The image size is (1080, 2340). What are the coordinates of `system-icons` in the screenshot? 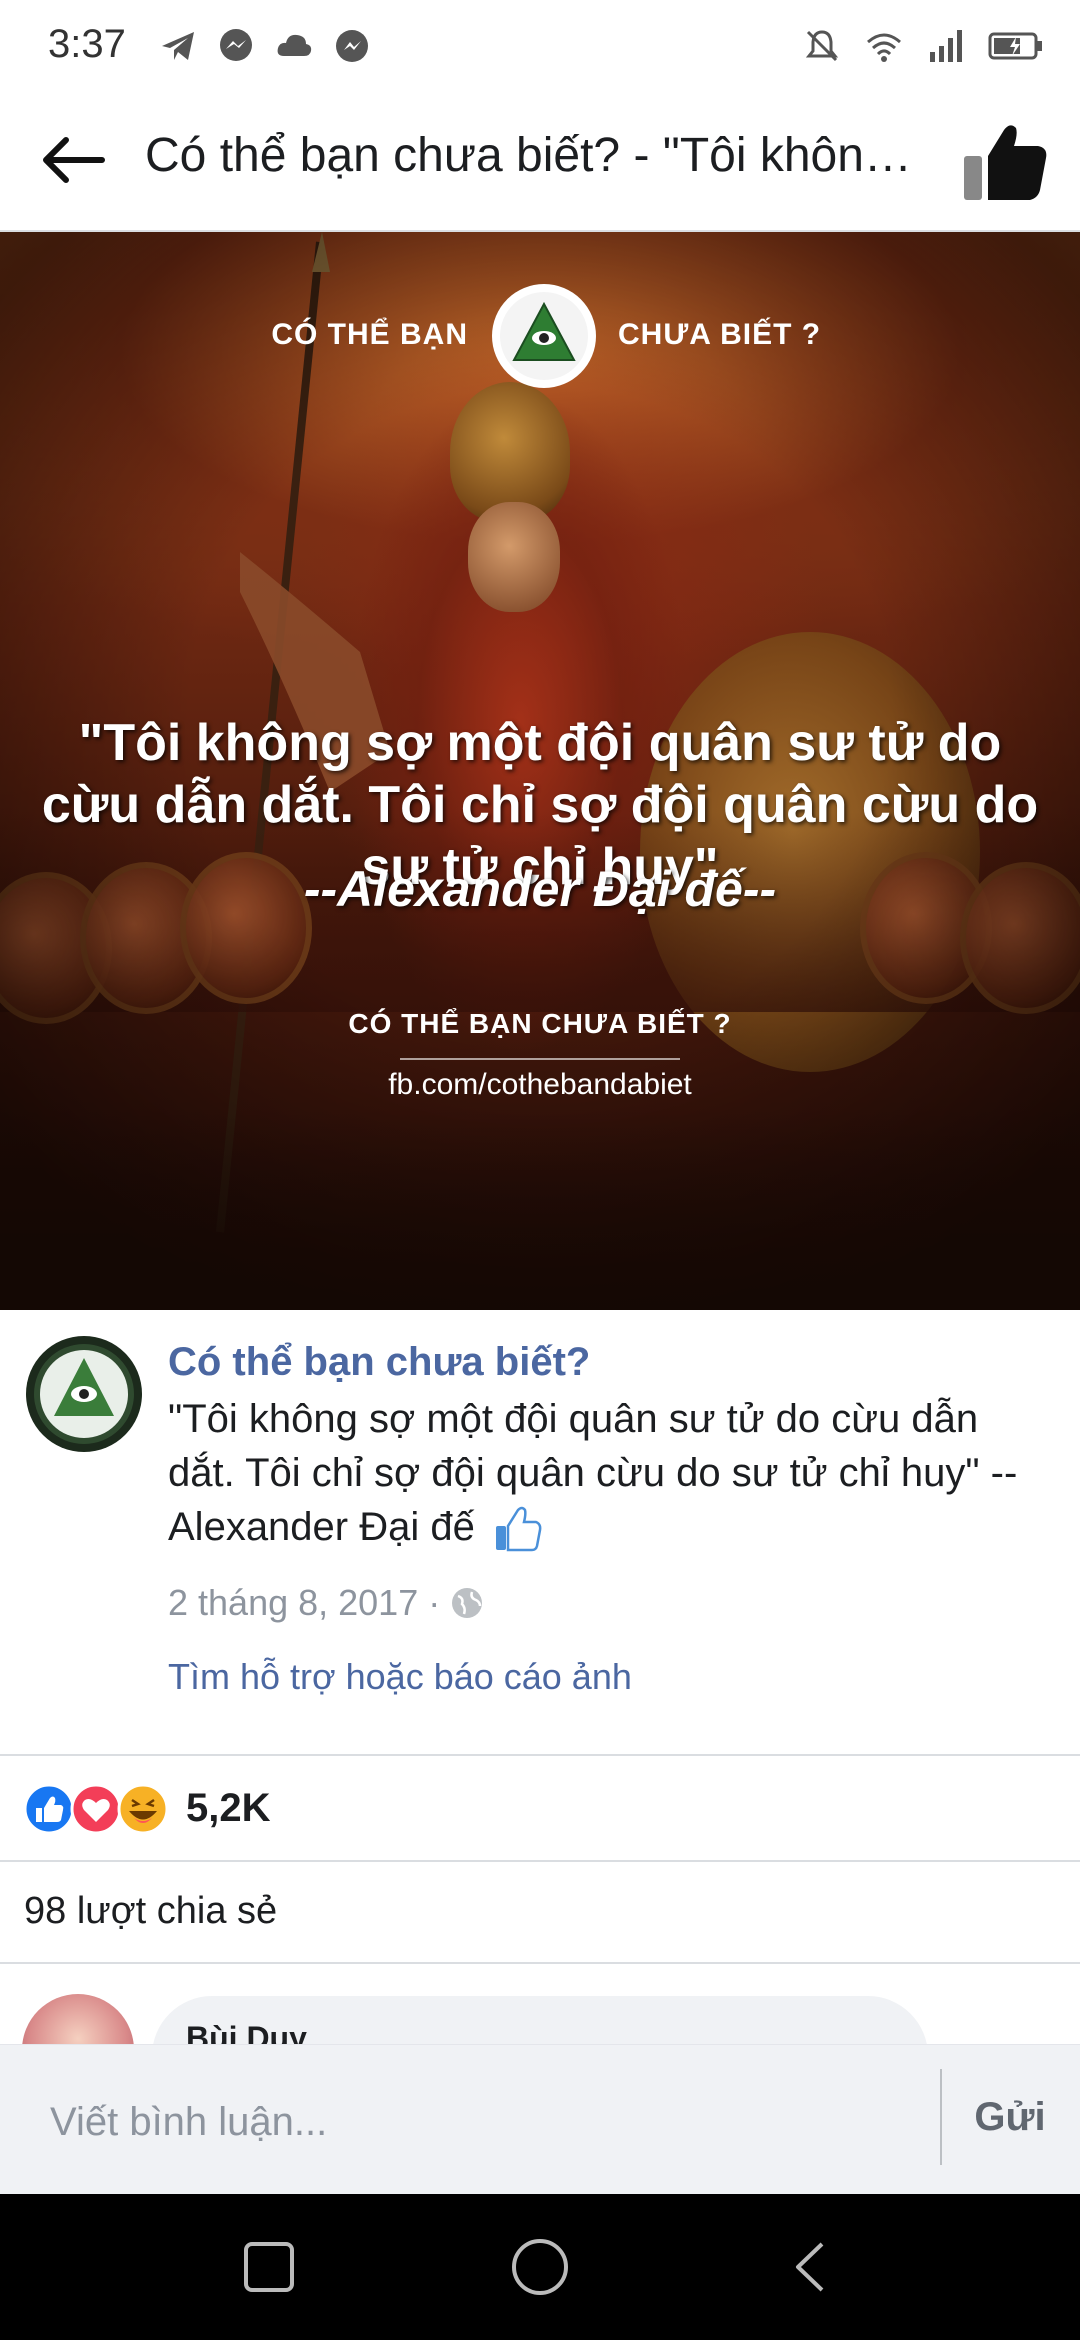 It's located at (923, 46).